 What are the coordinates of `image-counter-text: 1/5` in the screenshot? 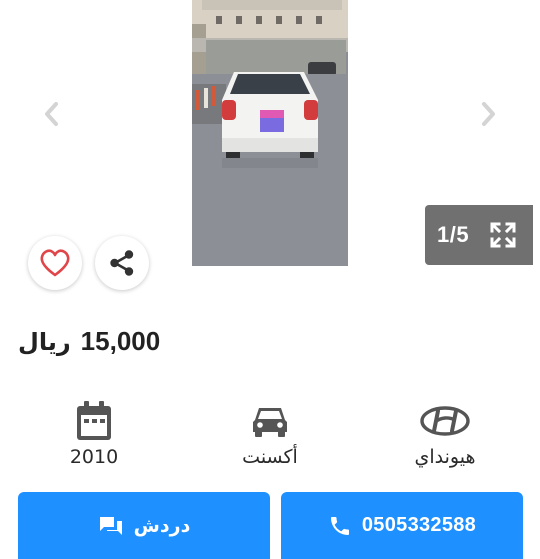 It's located at (453, 234).